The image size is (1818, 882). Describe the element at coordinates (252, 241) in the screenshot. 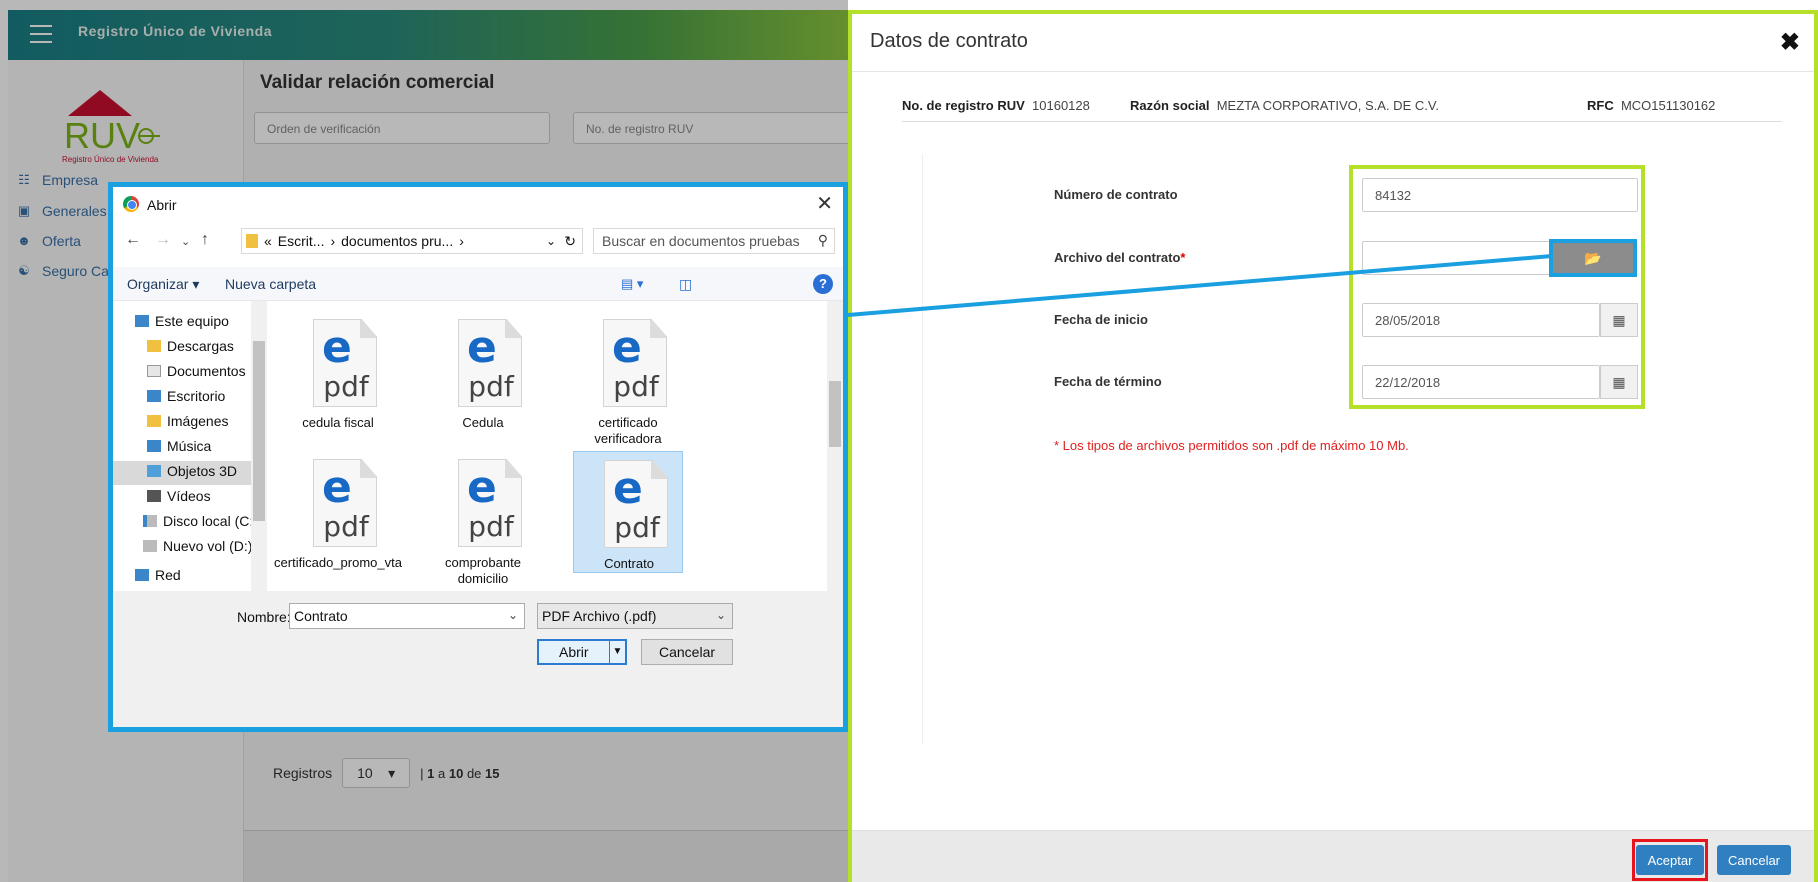

I see `folder-icon` at that location.